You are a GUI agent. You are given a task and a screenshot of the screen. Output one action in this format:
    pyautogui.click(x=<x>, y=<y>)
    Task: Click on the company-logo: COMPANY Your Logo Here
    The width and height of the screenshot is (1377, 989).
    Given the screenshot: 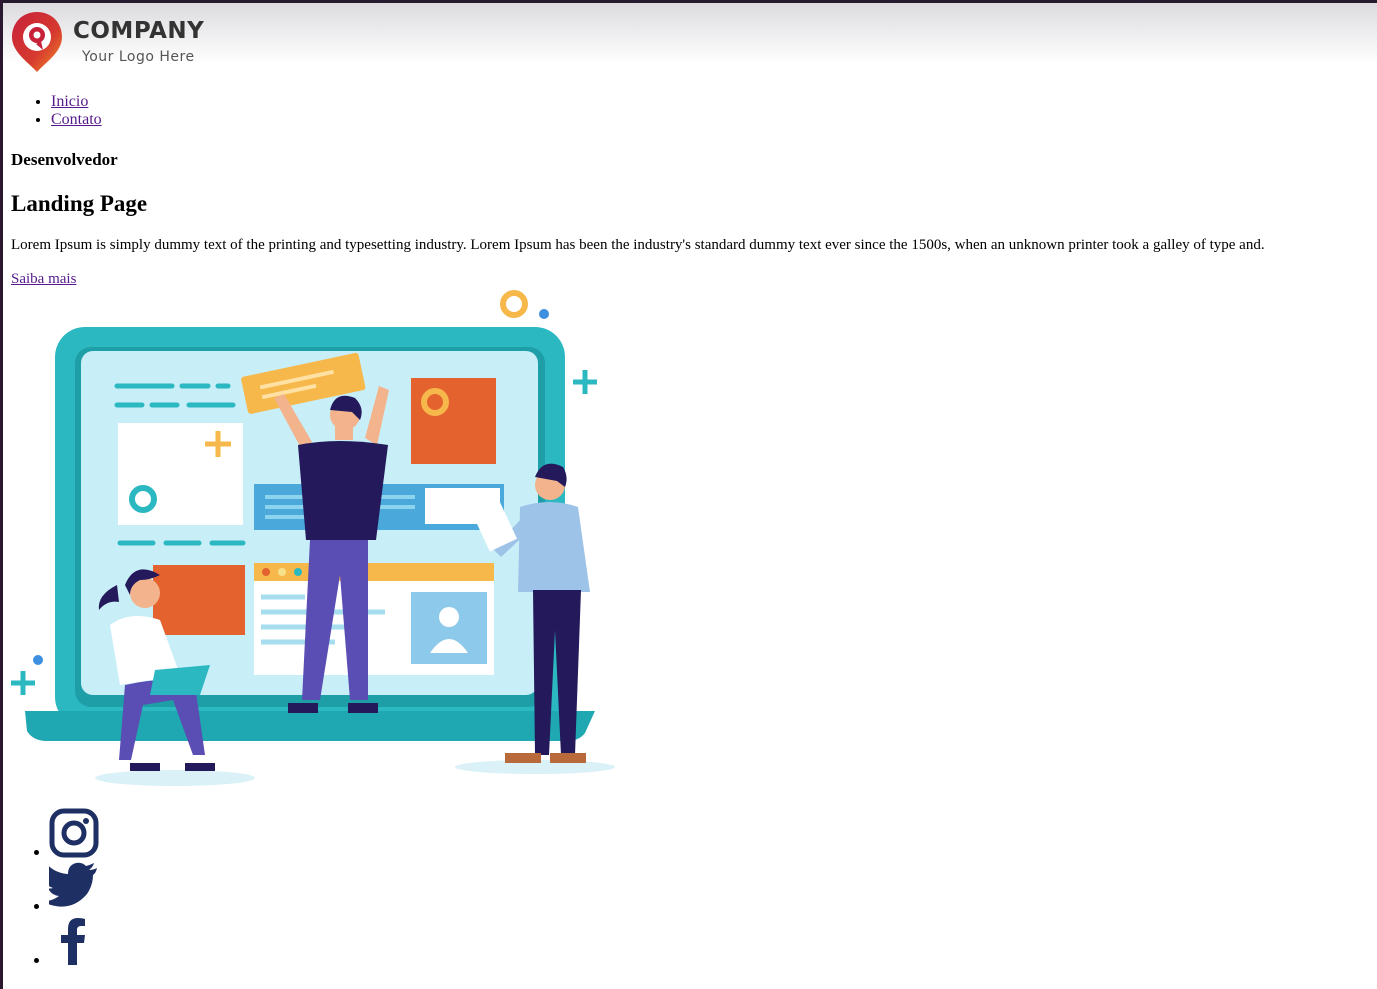 What is the action you would take?
    pyautogui.click(x=115, y=42)
    